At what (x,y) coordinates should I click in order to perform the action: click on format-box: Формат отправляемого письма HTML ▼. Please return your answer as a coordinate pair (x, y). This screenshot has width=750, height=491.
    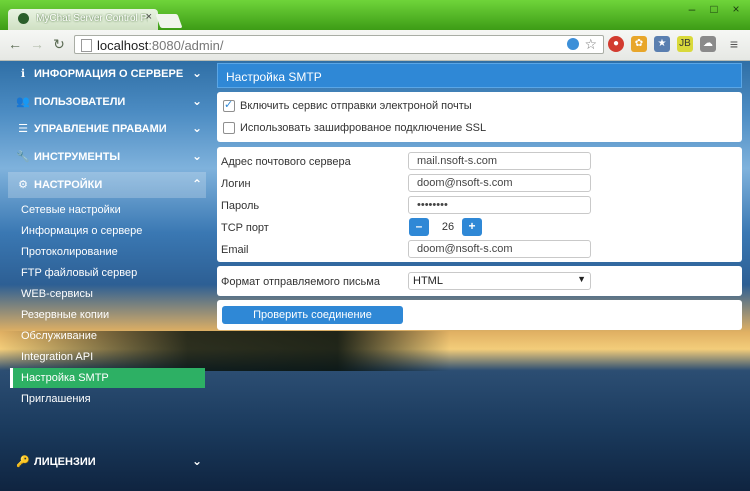
    Looking at the image, I should click on (479, 281).